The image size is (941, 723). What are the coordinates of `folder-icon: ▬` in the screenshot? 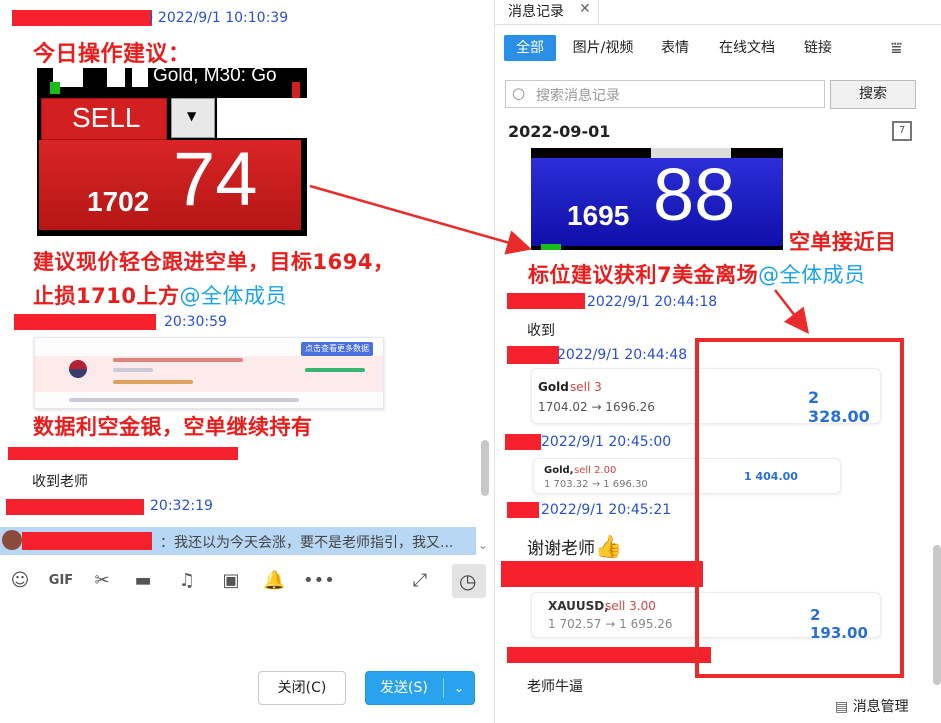 It's located at (143, 581).